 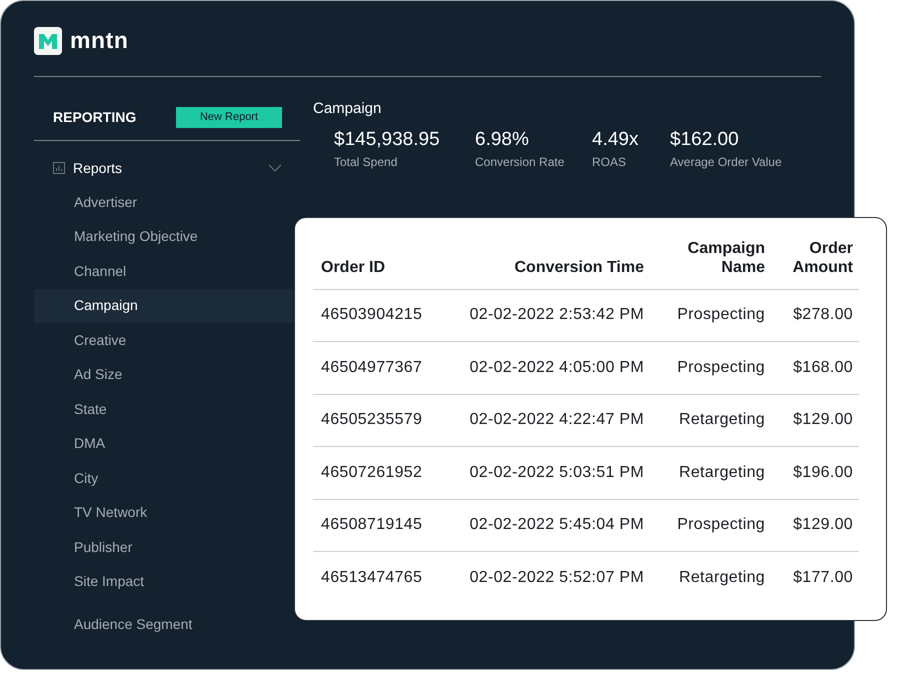 I want to click on table-cell: 46505235579, so click(x=375, y=420).